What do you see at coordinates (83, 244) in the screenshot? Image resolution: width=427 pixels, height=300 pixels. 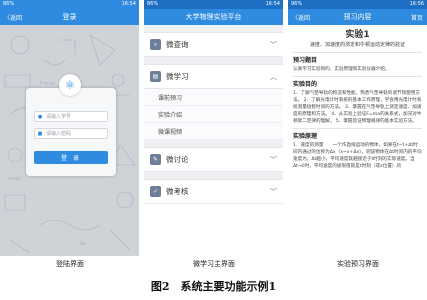 I see `svg-text: Δx` at bounding box center [83, 244].